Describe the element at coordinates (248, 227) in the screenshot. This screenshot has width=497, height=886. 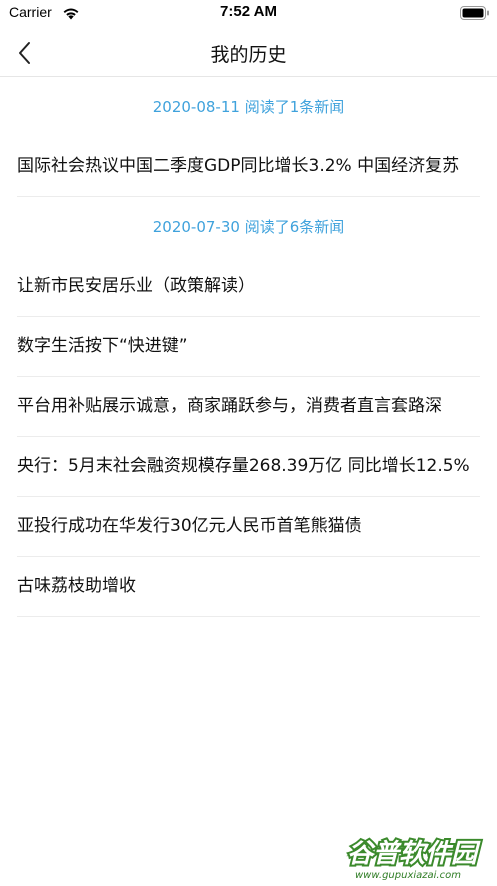
I see `date-group-header: 2020-07-30 阅读了6条新闻` at that location.